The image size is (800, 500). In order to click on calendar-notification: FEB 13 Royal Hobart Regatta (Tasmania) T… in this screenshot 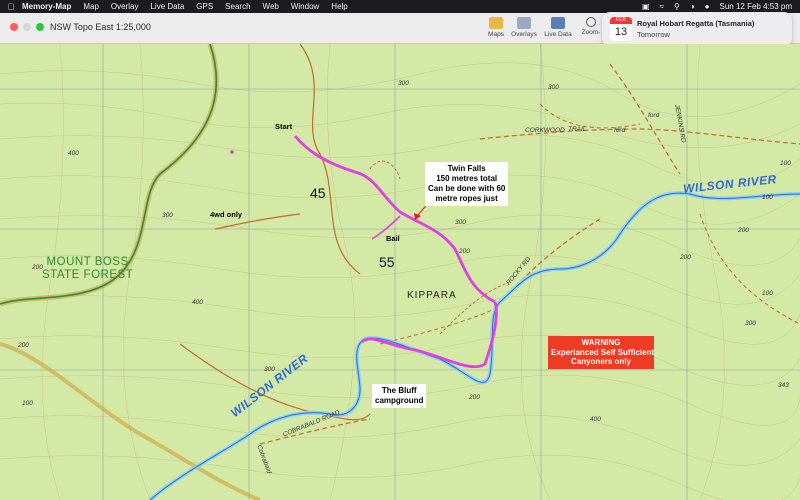, I will do `click(697, 29)`.